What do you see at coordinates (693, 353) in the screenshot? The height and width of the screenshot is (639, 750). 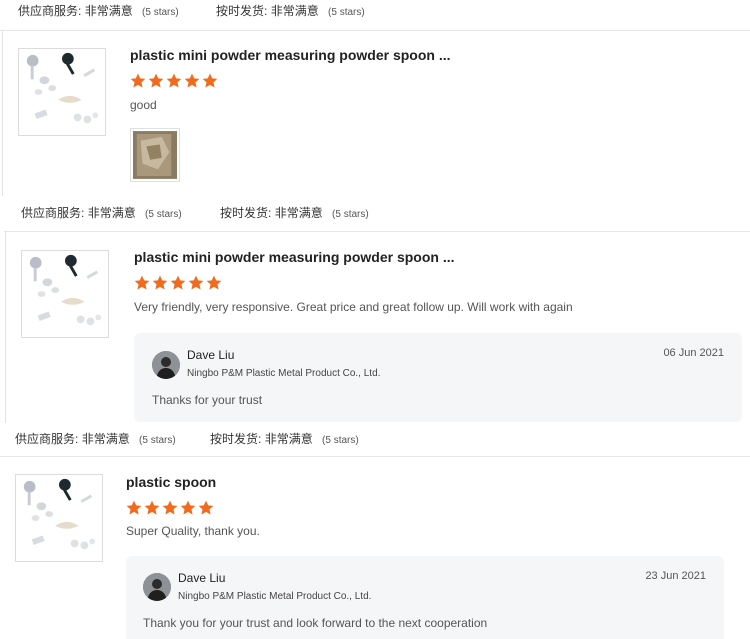 I see `reply-date: 06 Jun 2021` at bounding box center [693, 353].